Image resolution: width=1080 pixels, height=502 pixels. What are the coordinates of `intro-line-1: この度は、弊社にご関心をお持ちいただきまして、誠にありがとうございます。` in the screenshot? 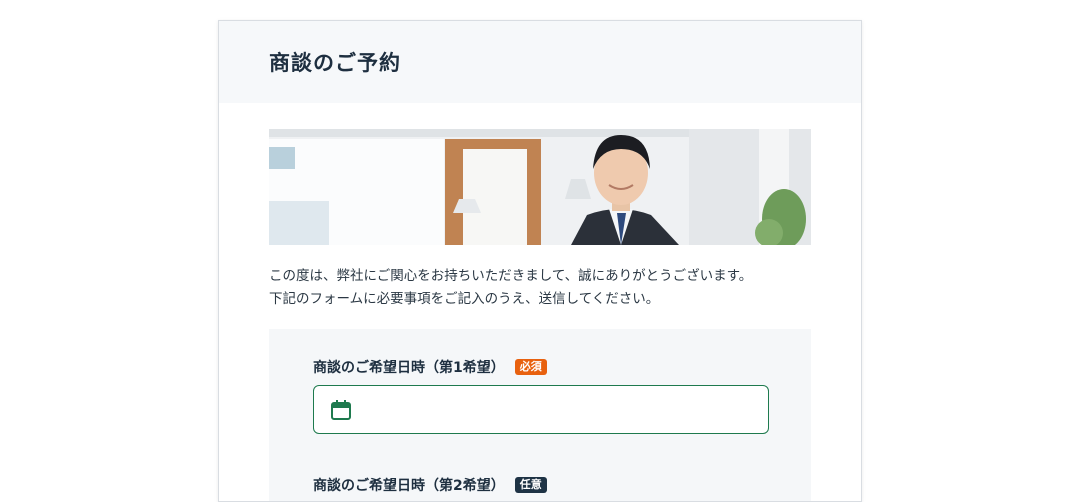 It's located at (511, 276).